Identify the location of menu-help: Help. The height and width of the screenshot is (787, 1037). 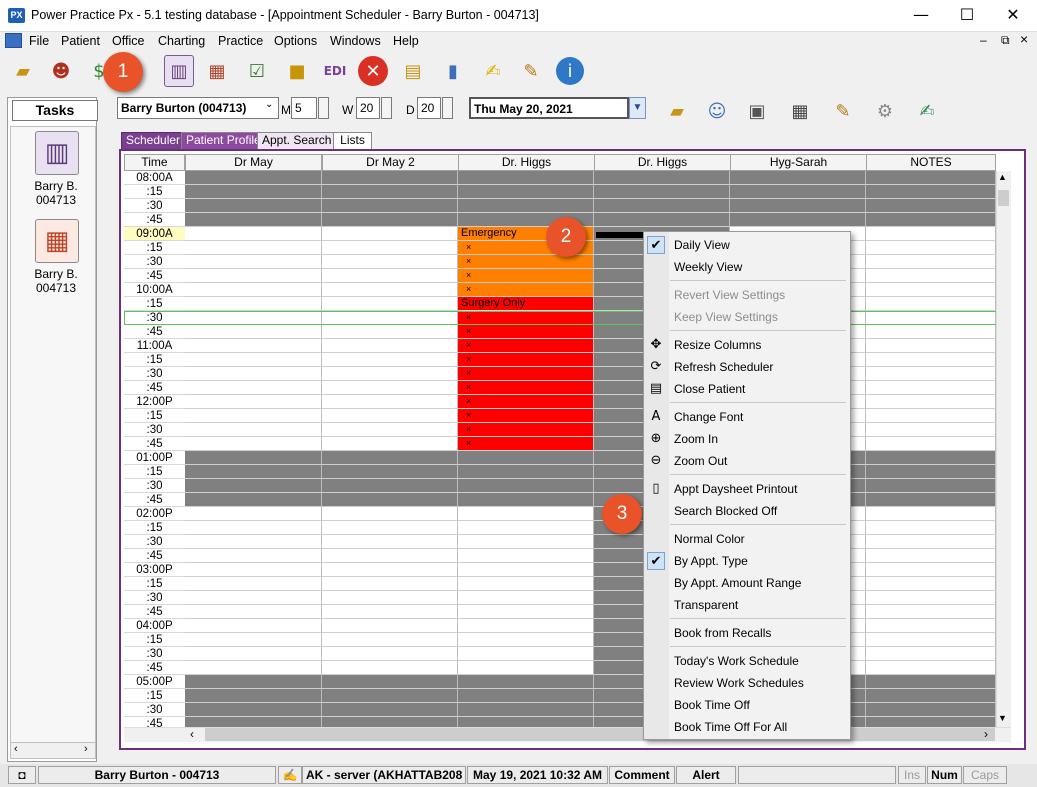
(406, 41).